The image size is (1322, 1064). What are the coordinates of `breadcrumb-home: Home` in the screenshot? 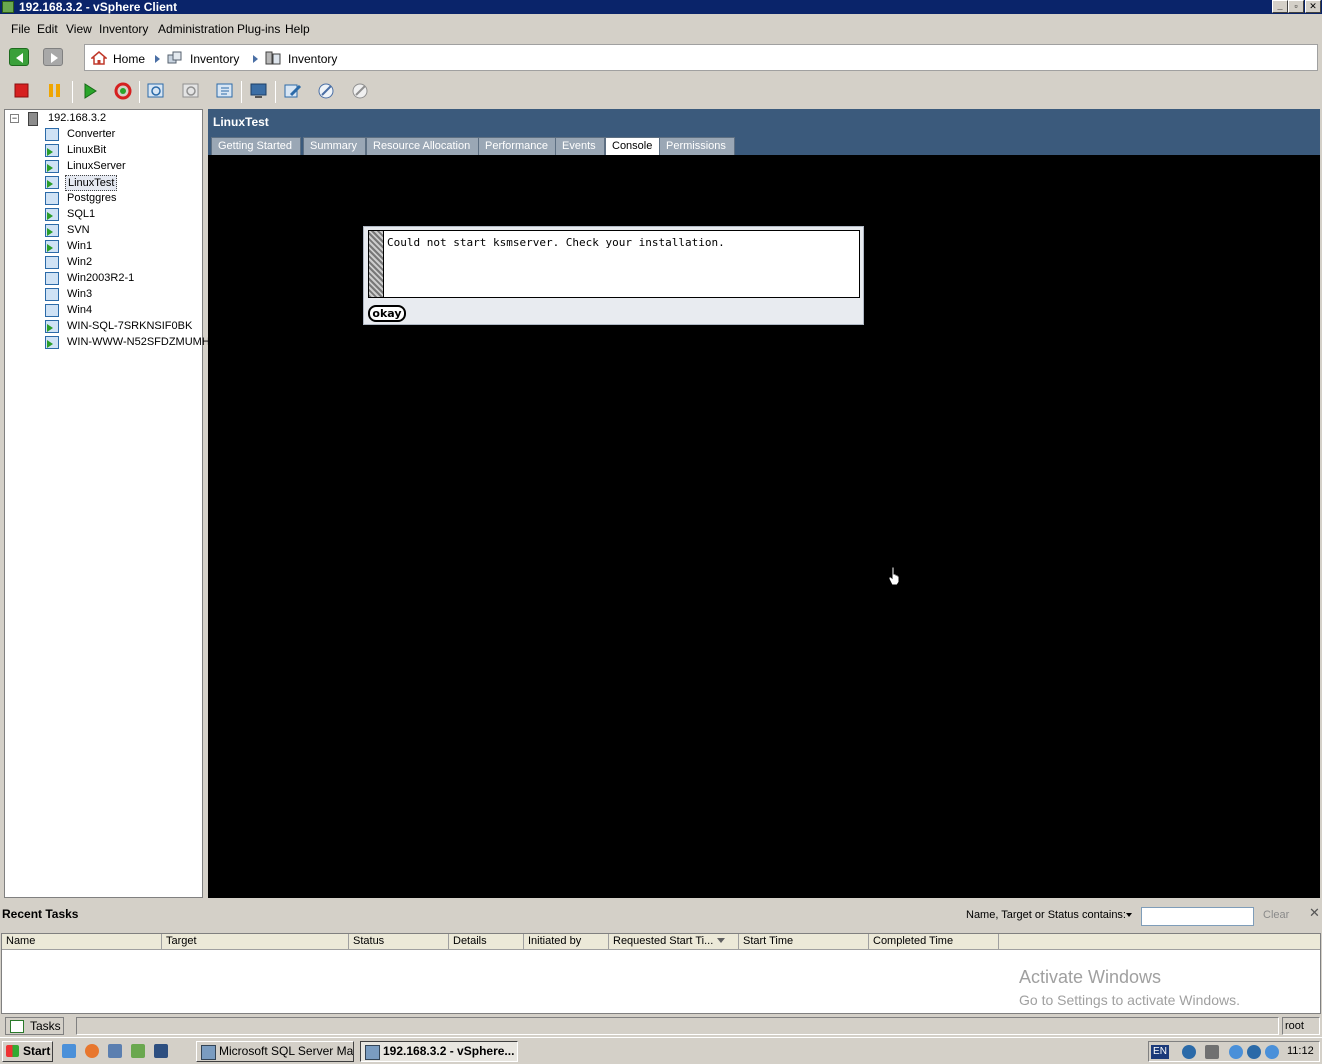 It's located at (129, 59).